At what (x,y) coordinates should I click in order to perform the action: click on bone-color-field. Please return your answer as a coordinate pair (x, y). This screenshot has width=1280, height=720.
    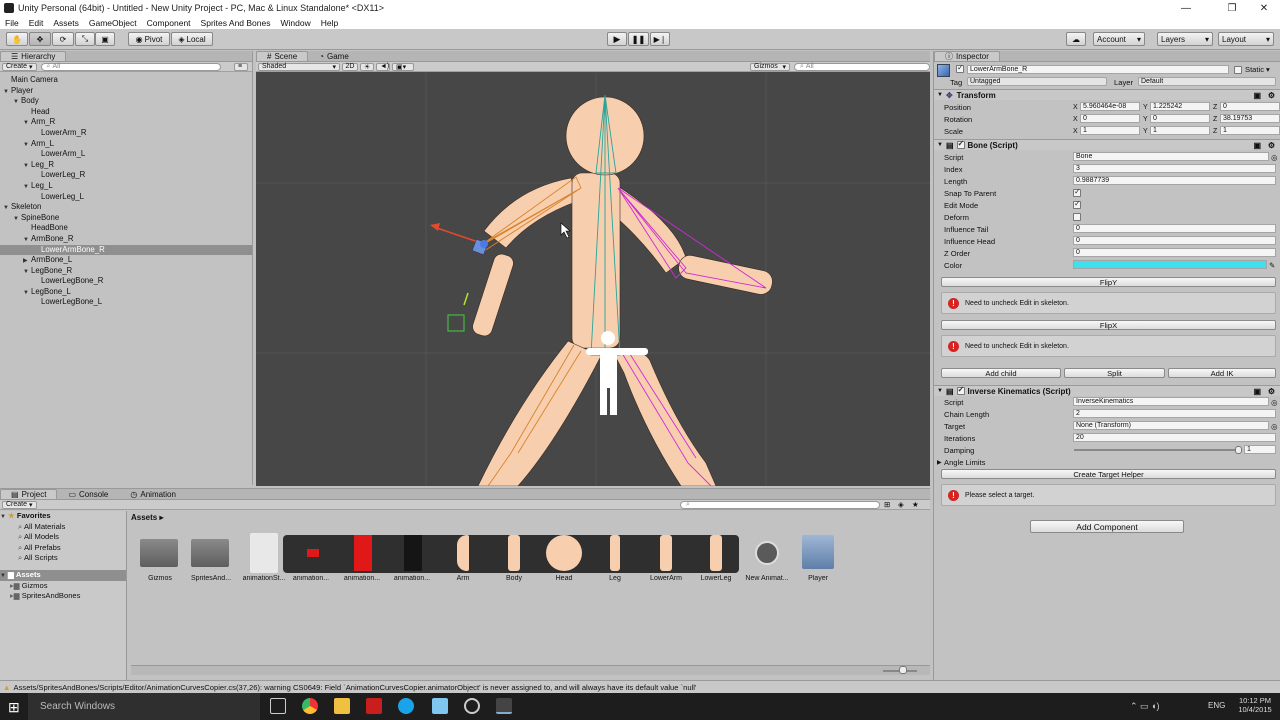
    Looking at the image, I should click on (1170, 264).